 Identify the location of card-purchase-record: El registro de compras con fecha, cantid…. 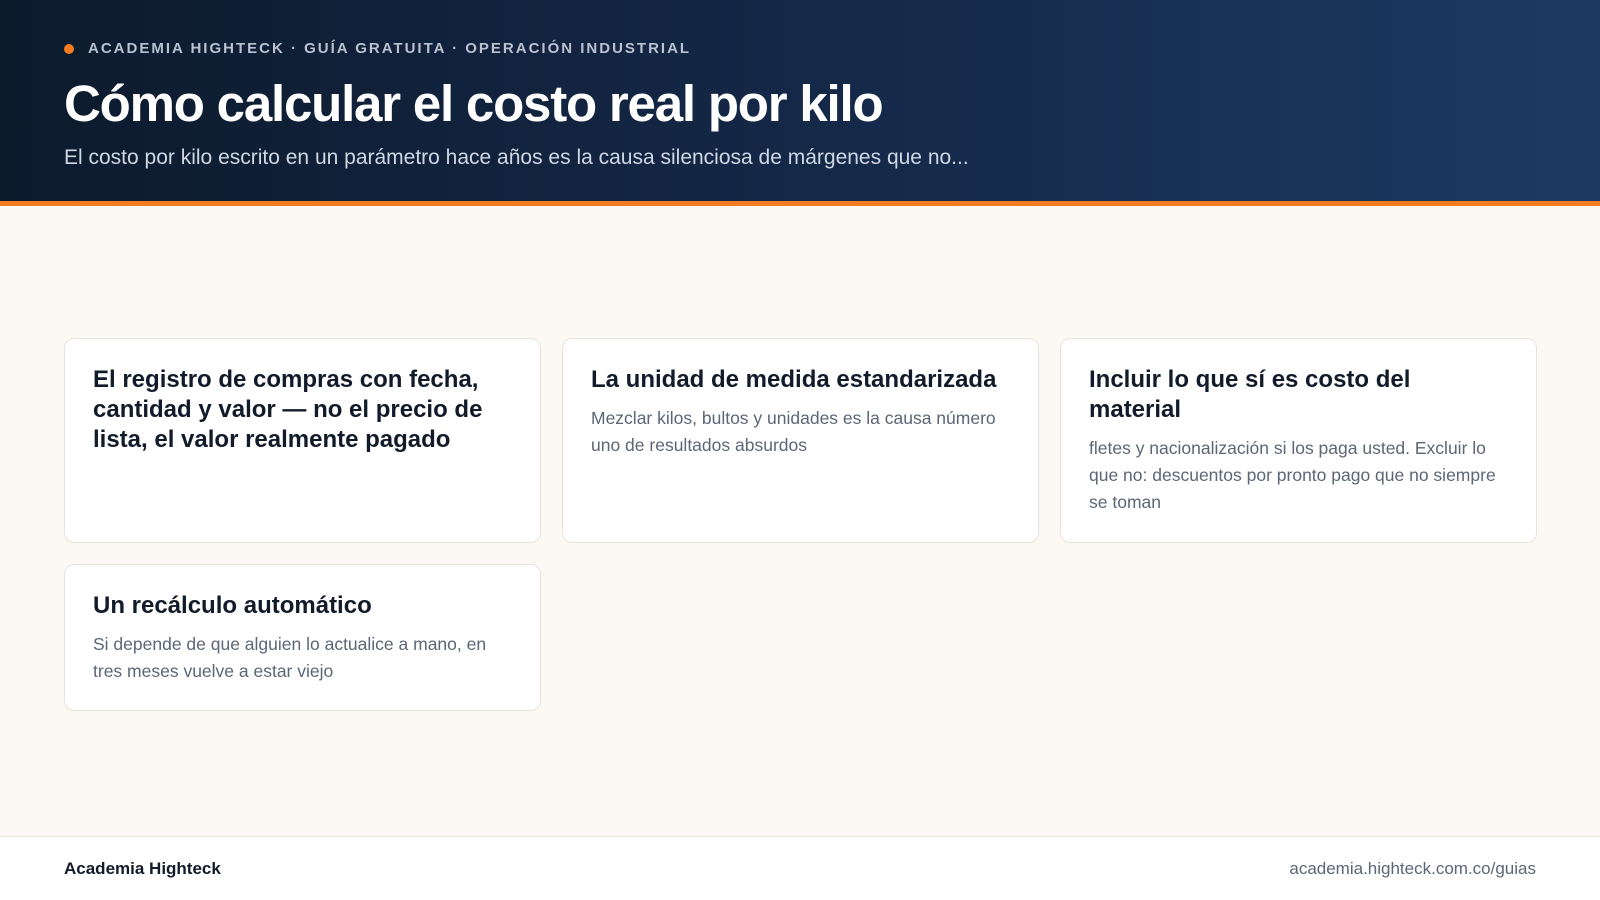
(302, 440).